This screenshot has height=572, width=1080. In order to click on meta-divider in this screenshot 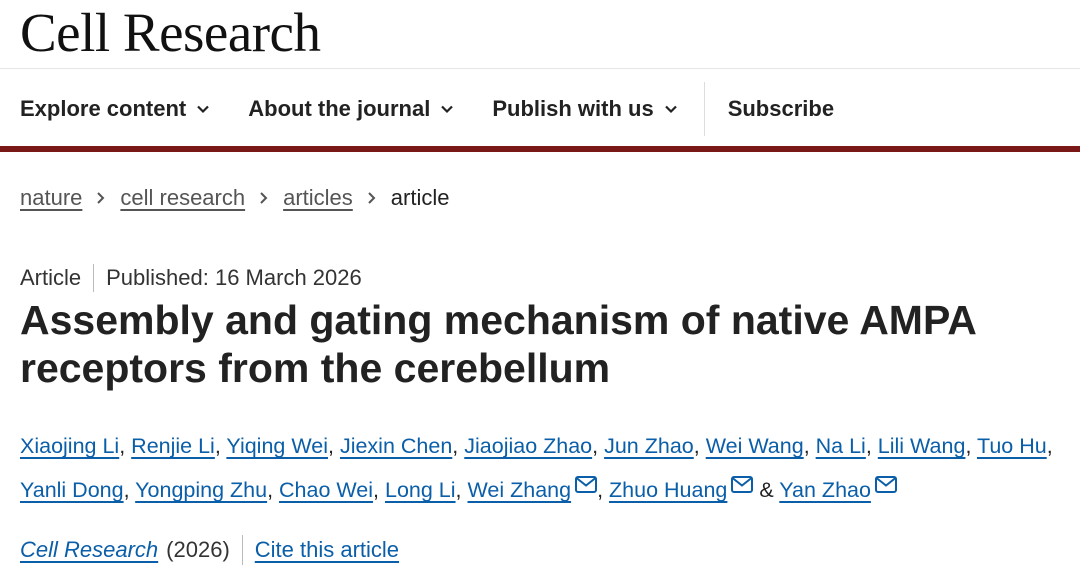, I will do `click(94, 278)`.